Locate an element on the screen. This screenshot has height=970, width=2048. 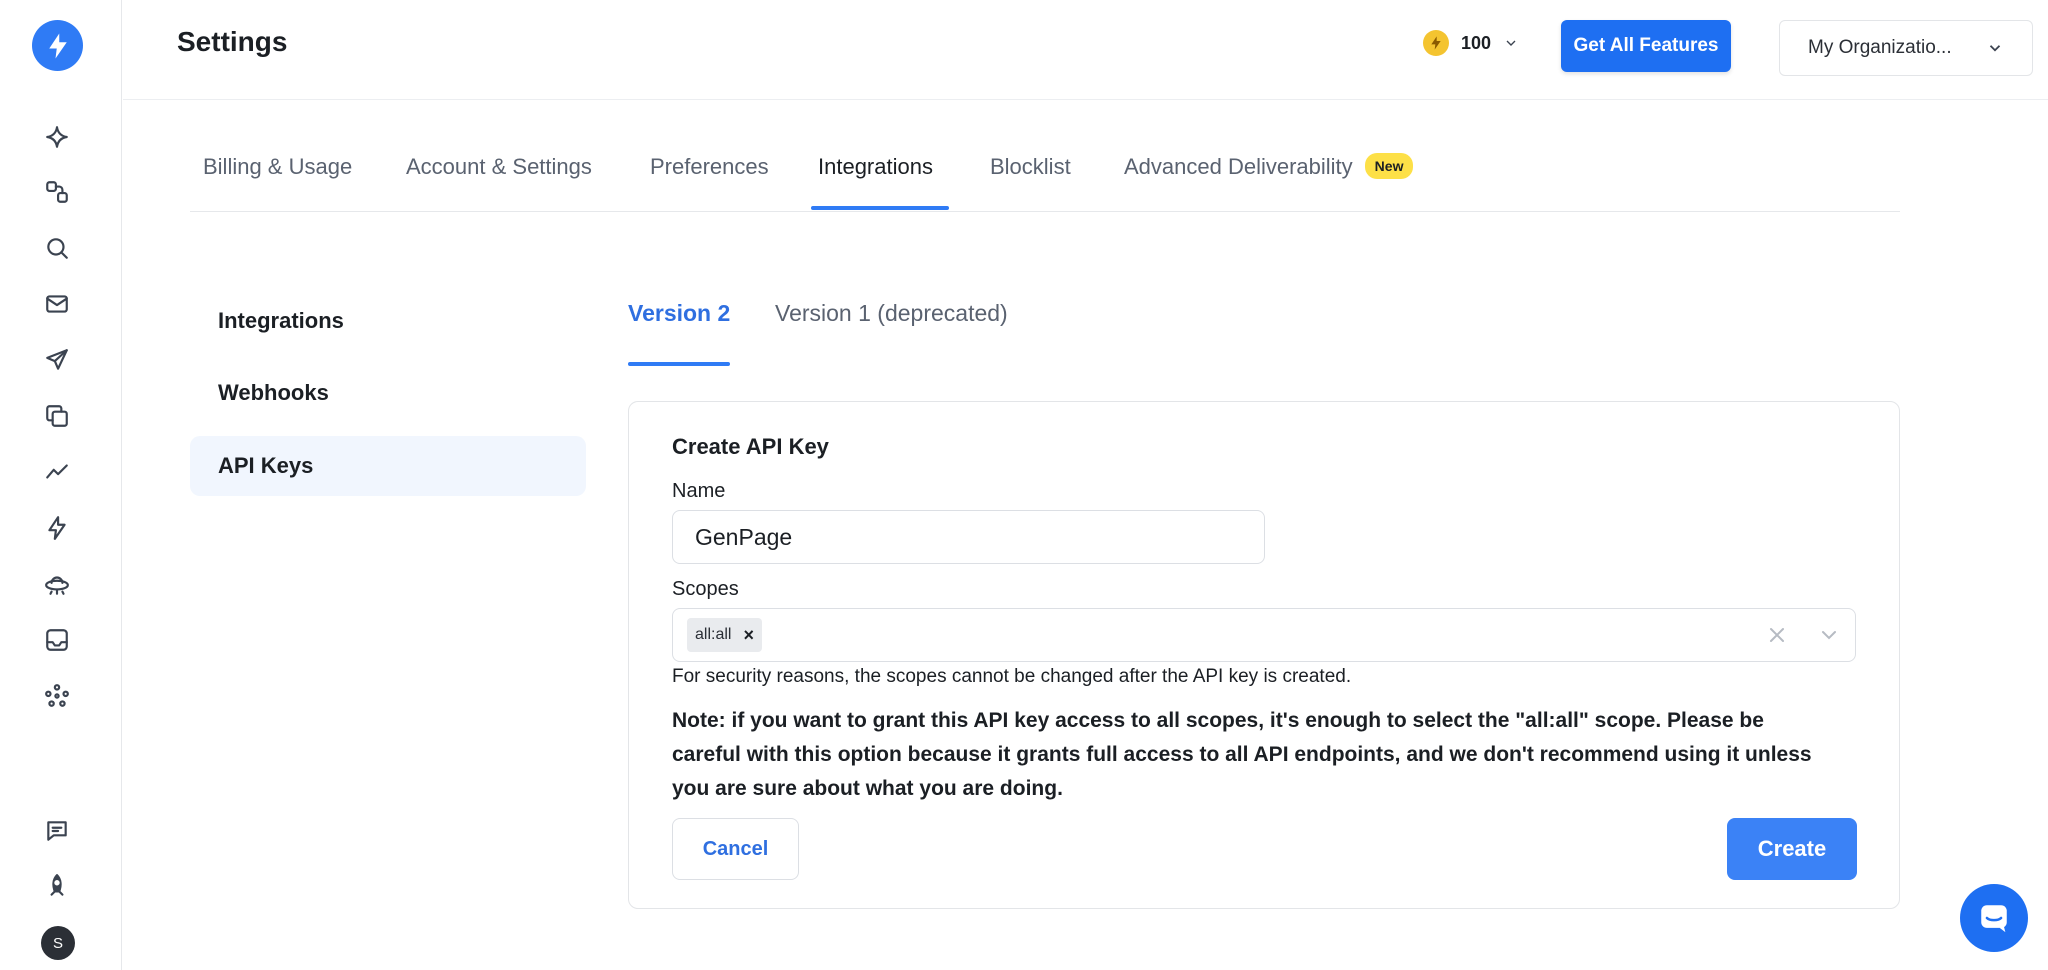
sidenav-item-webhooks: Webhooks is located at coordinates (388, 393).